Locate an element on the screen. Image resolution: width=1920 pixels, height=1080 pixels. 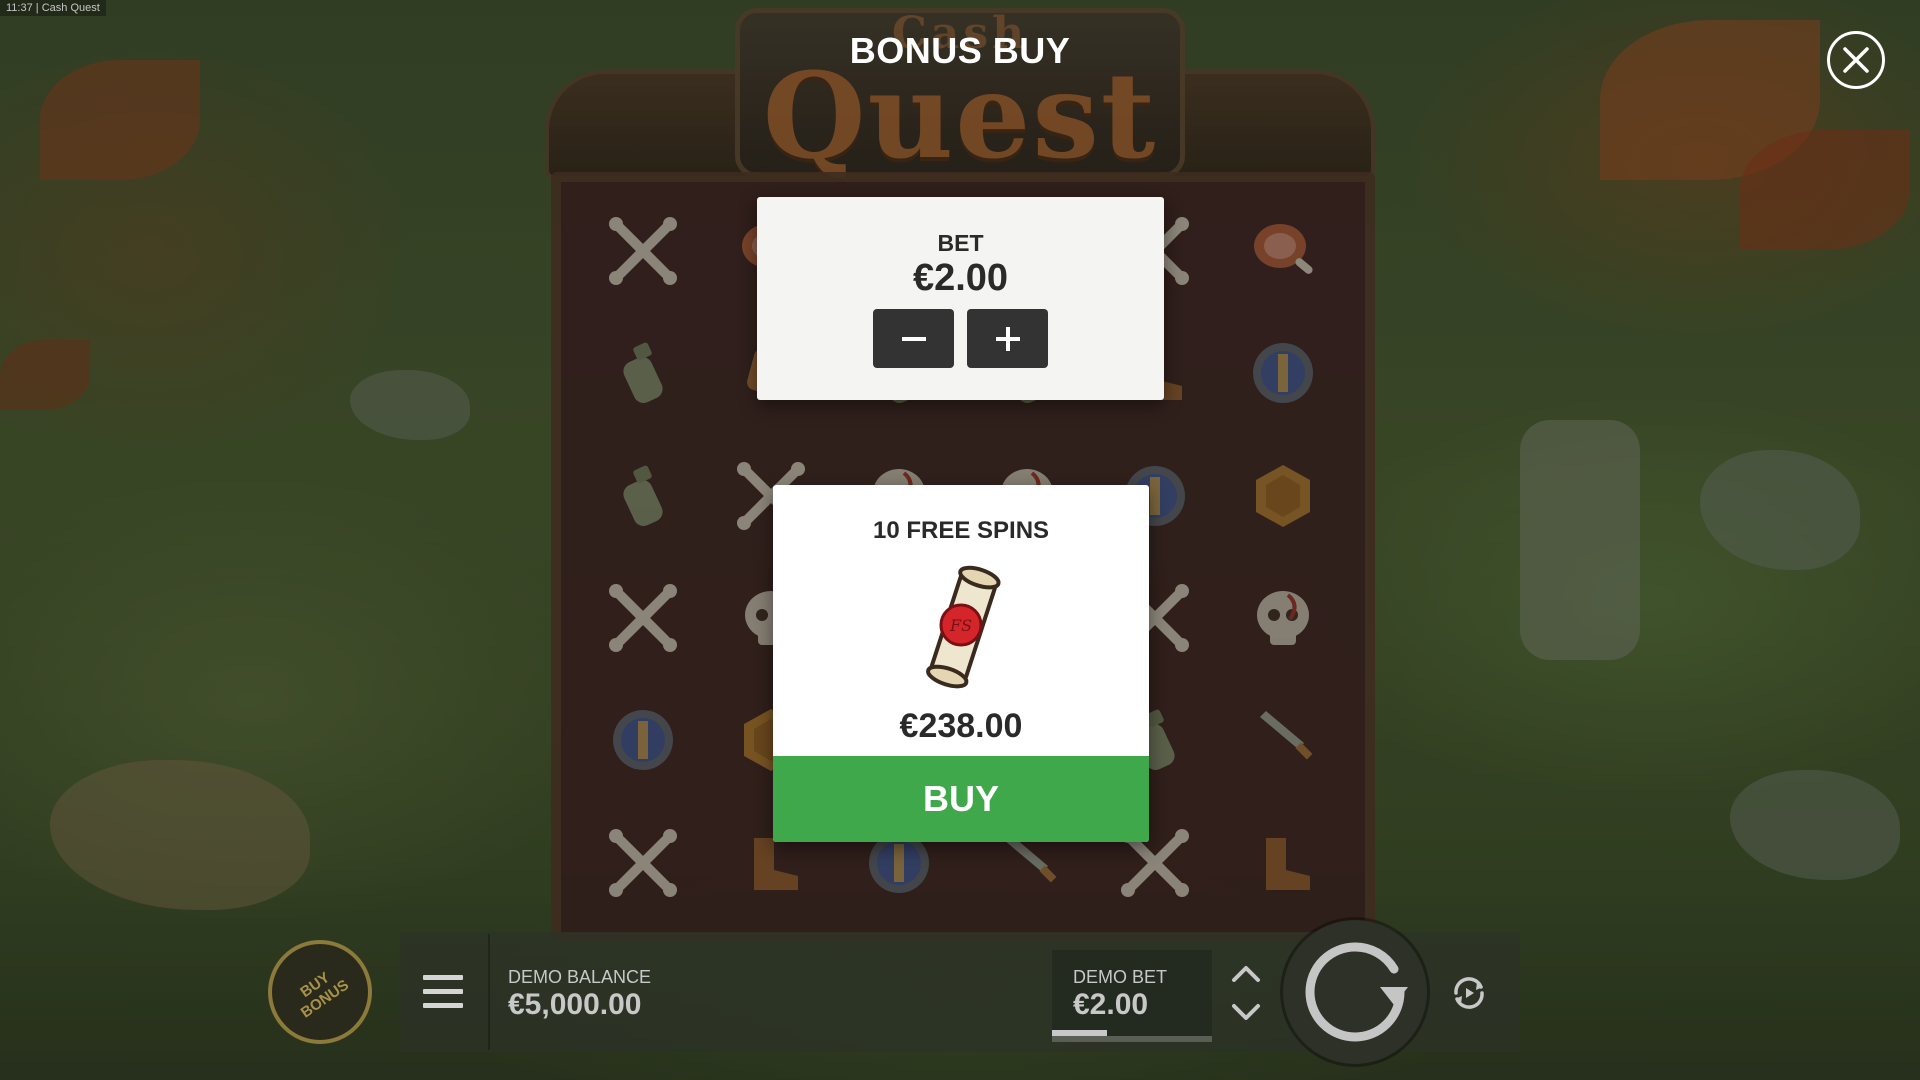
scroll-icon: FS is located at coordinates (963, 627).